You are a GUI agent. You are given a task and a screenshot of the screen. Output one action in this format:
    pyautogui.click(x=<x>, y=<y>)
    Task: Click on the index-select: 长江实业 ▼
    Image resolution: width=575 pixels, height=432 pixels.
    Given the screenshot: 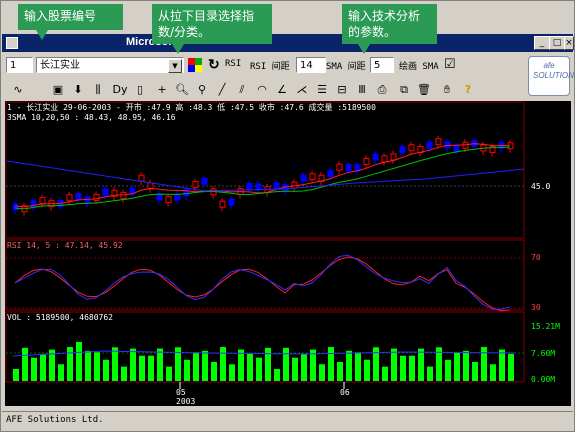 What is the action you would take?
    pyautogui.click(x=110, y=65)
    